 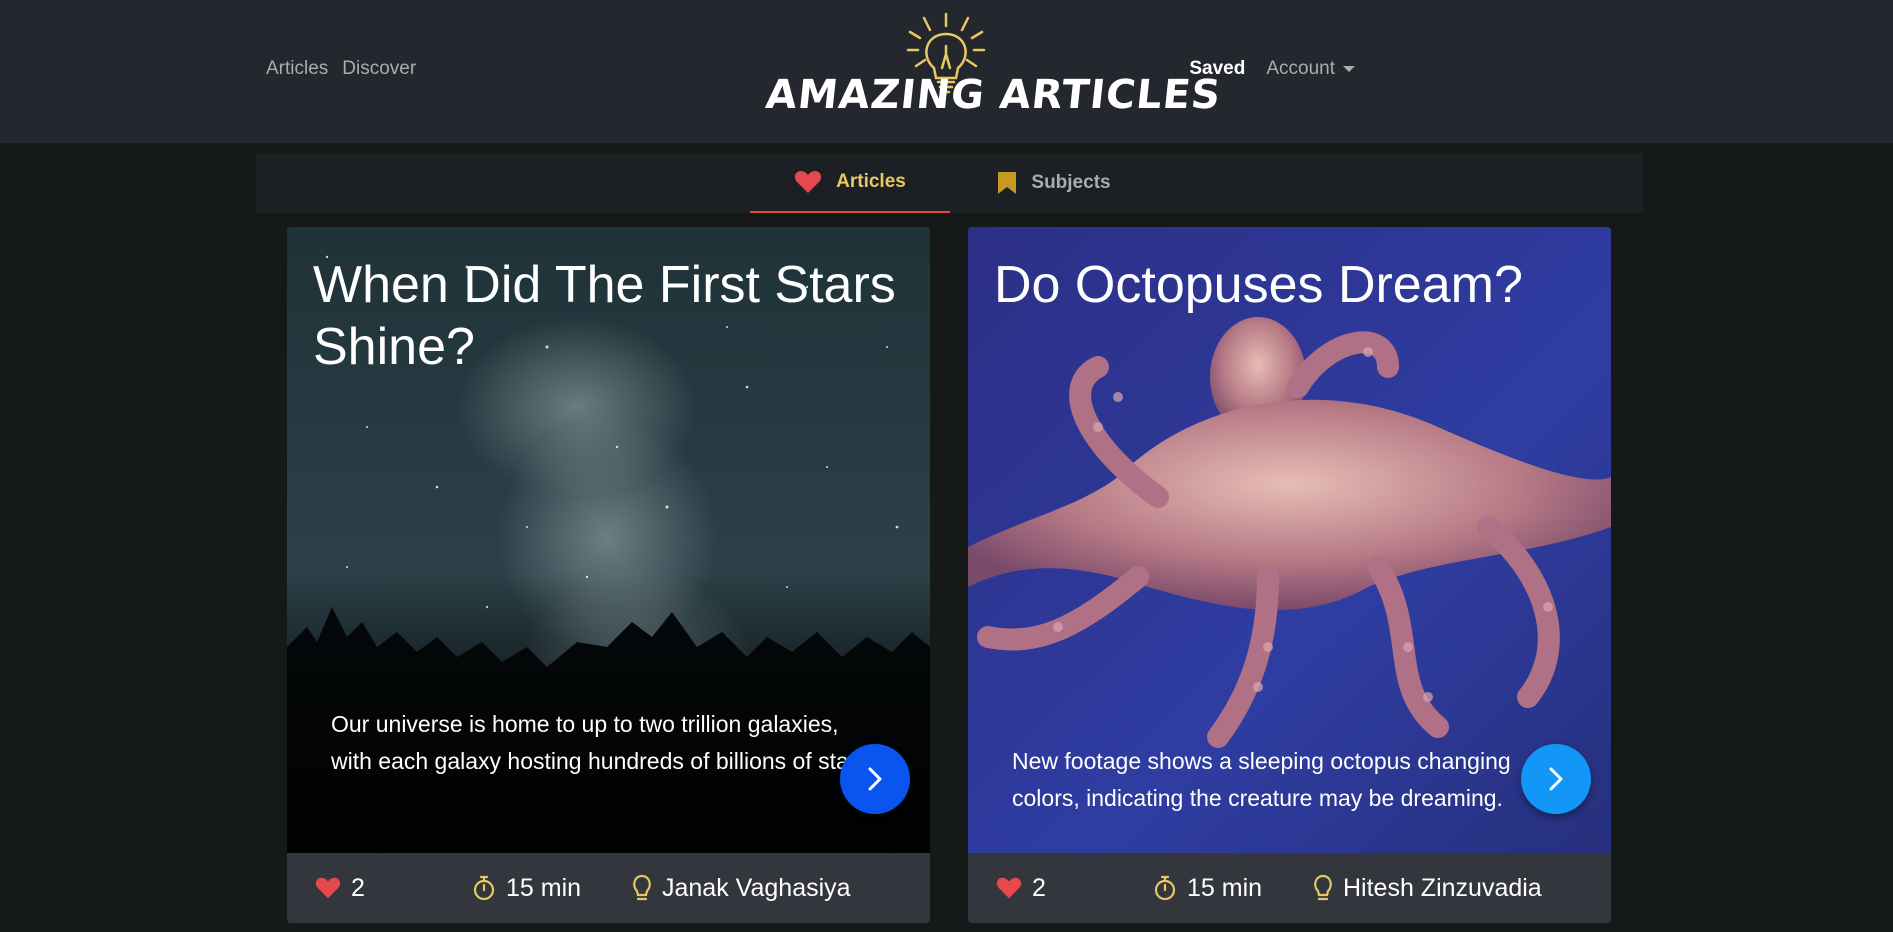 I want to click on account-label: Account, so click(x=1300, y=68).